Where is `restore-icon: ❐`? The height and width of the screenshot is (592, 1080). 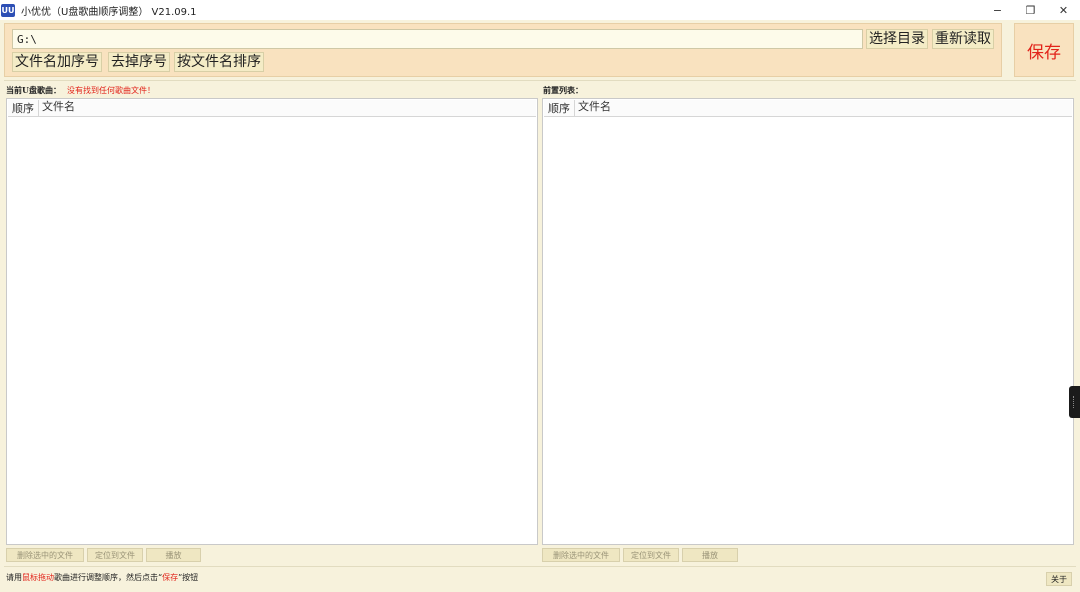 restore-icon: ❐ is located at coordinates (1030, 10).